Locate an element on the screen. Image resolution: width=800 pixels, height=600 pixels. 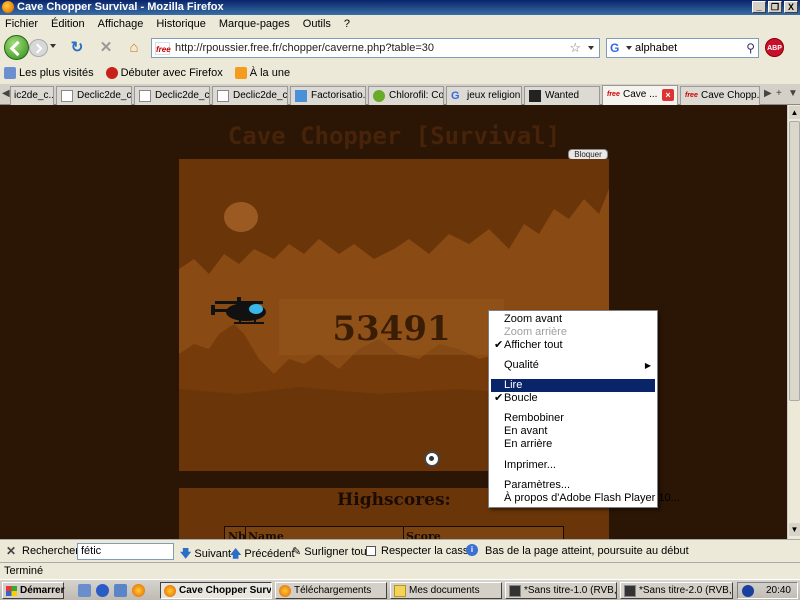
search-box: G alphabet ⚲ is located at coordinates (682, 48).